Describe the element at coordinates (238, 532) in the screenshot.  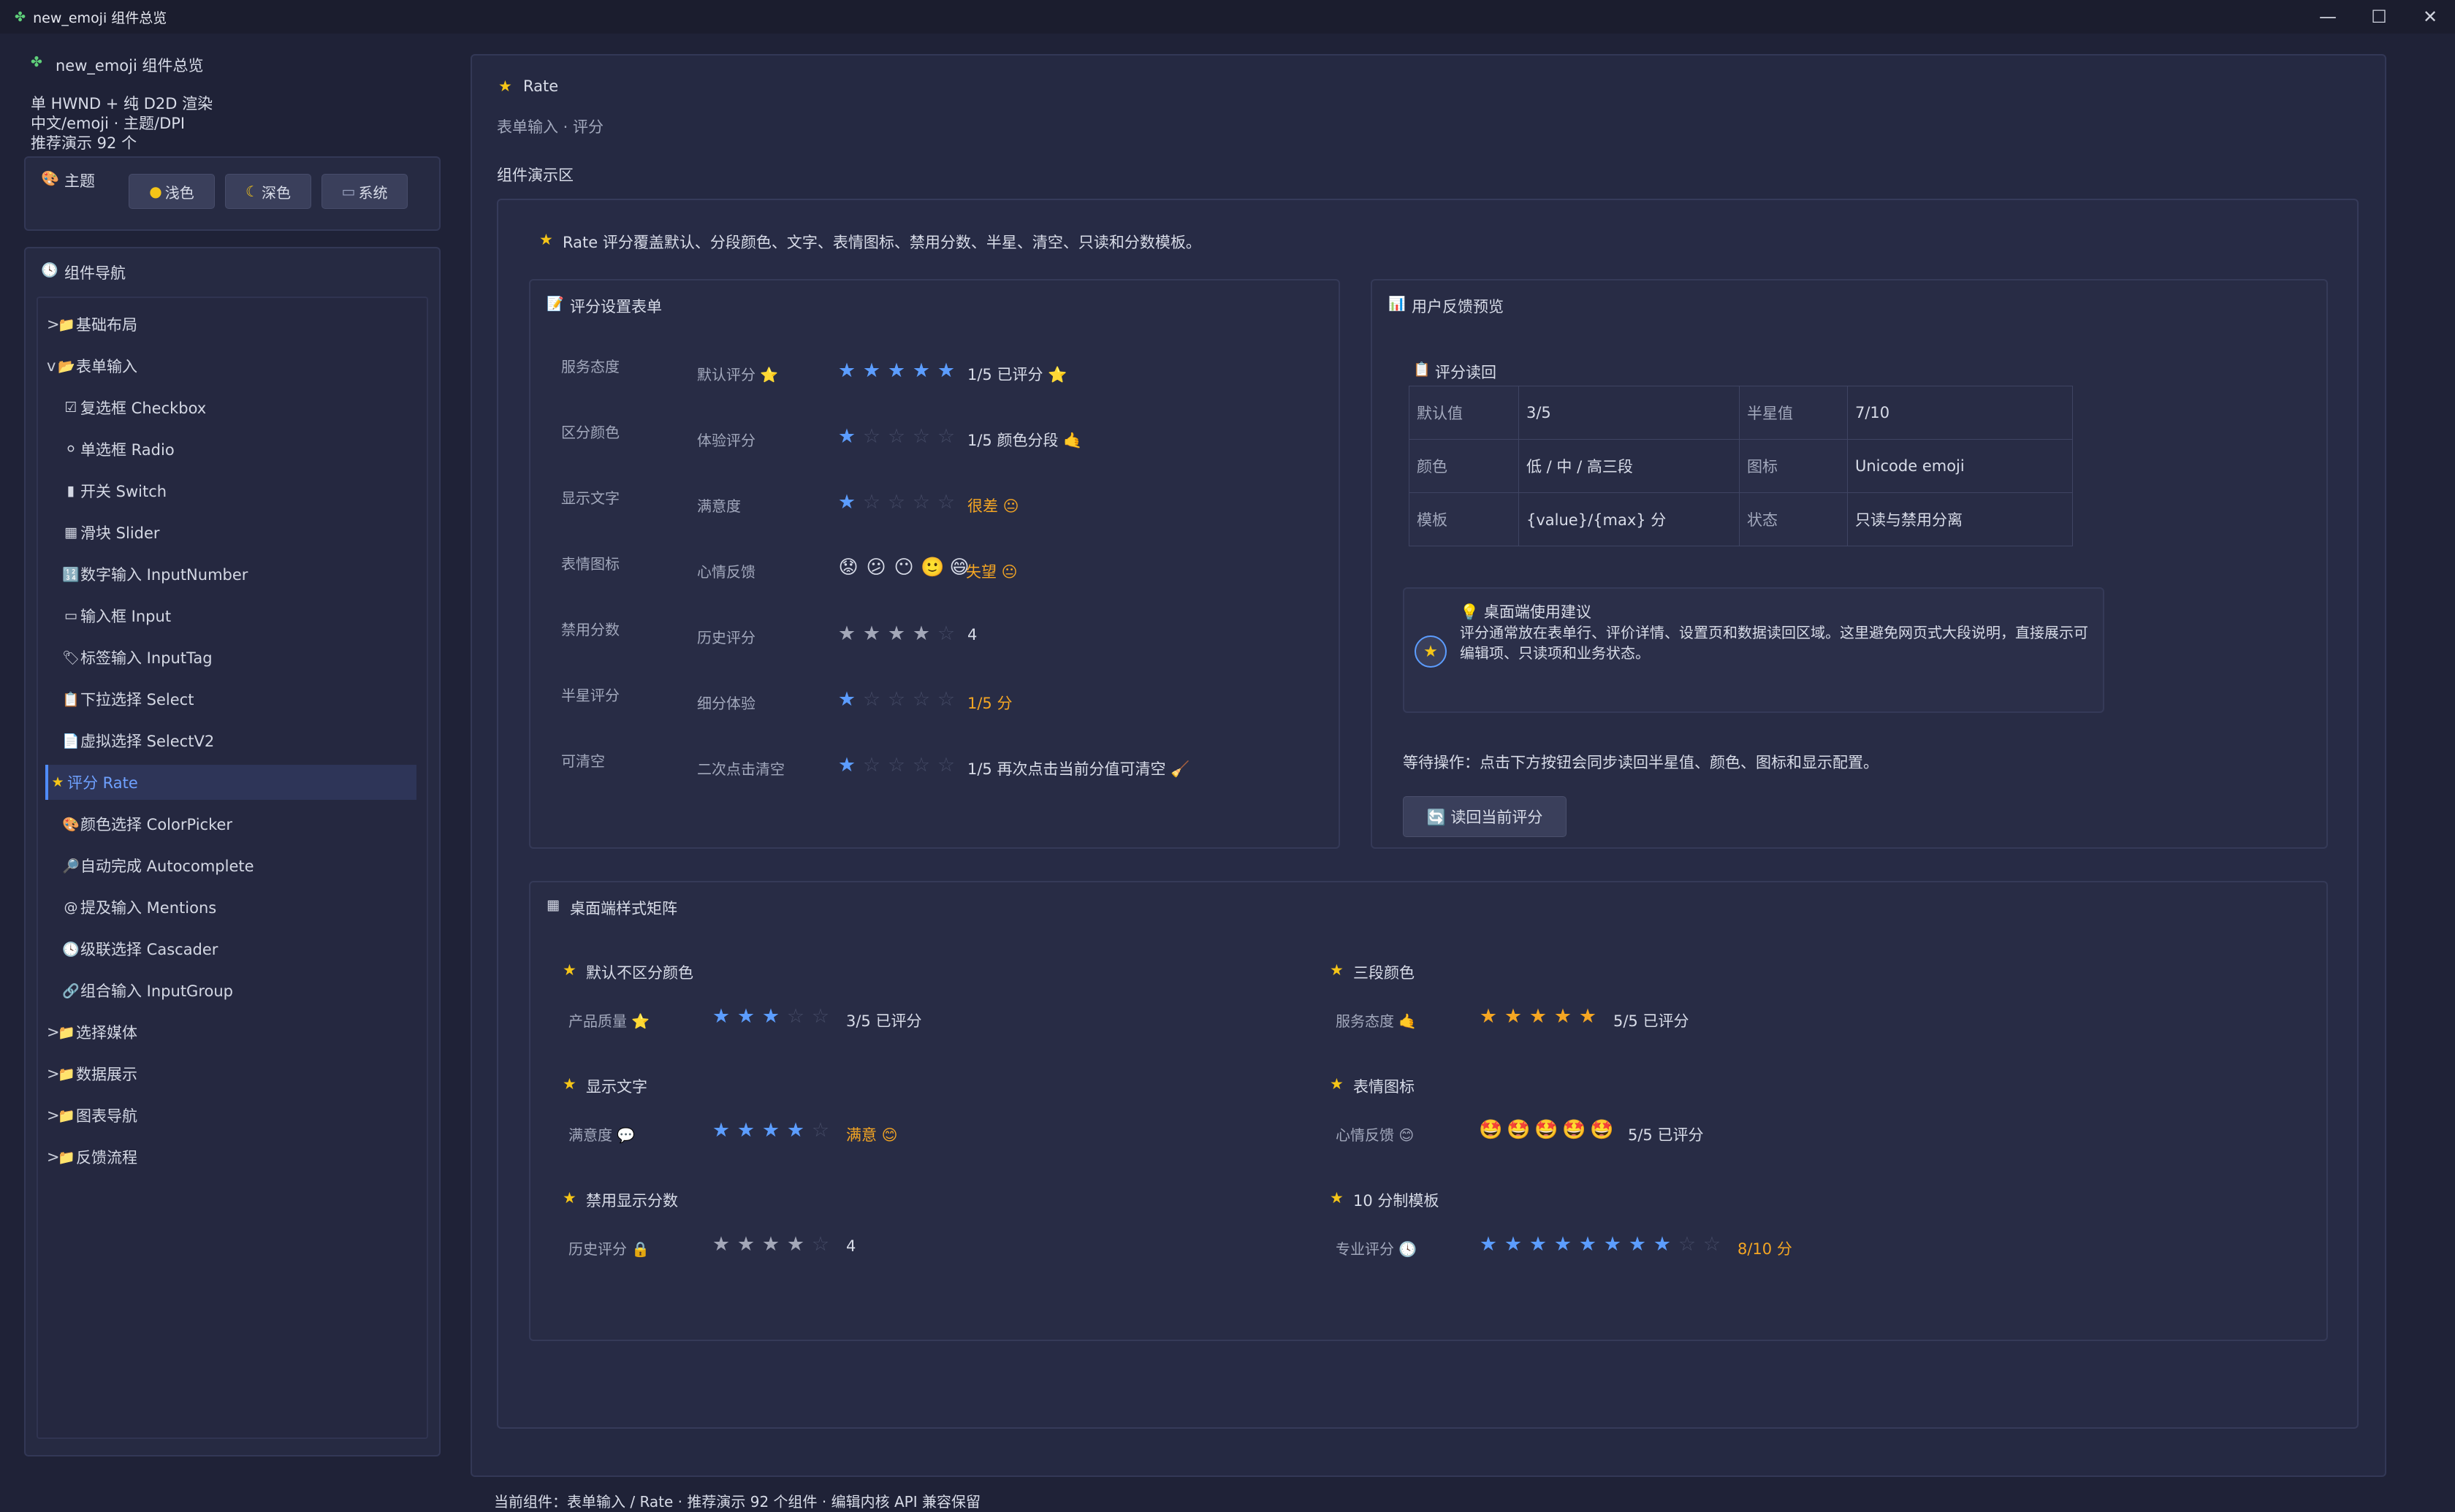
I see `nav-item-component: ▦ 滑块 Slider` at that location.